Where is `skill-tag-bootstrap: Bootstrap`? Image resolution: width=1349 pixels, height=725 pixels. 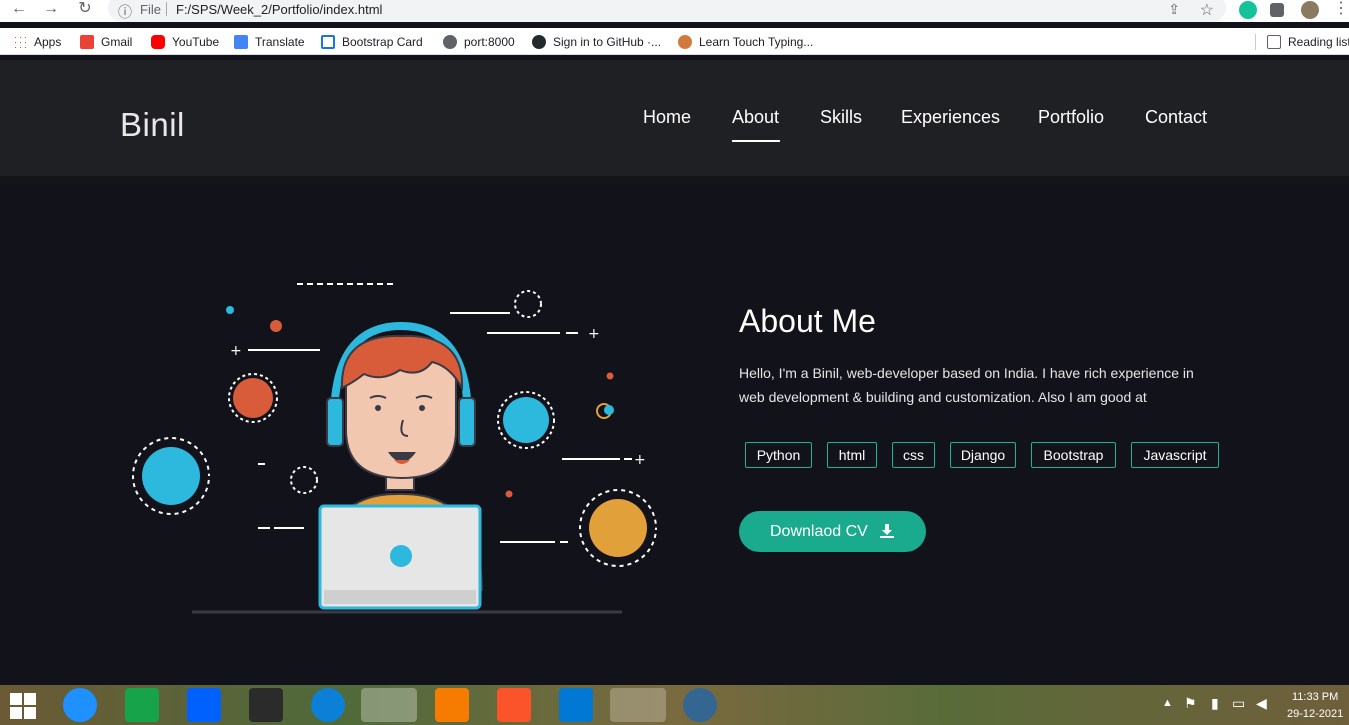 skill-tag-bootstrap: Bootstrap is located at coordinates (1073, 455).